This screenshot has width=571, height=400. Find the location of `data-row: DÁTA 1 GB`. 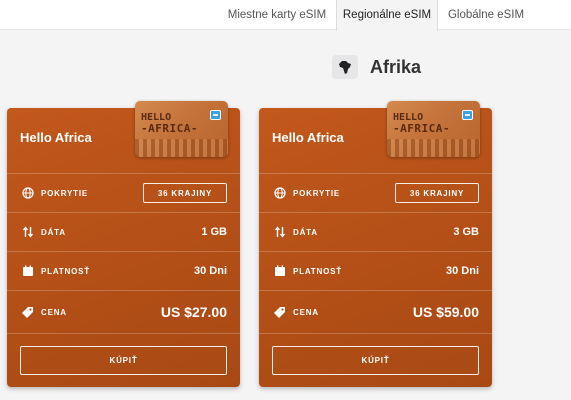

data-row: DÁTA 1 GB is located at coordinates (123, 232).